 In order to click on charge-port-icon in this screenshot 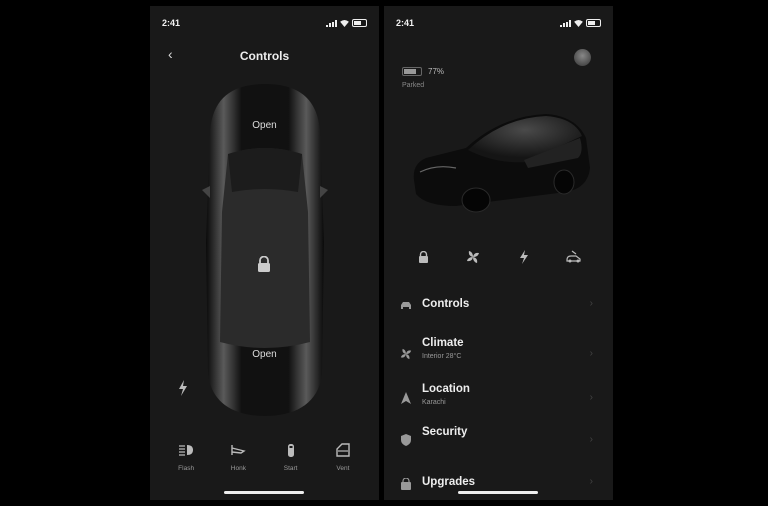, I will do `click(183, 388)`.